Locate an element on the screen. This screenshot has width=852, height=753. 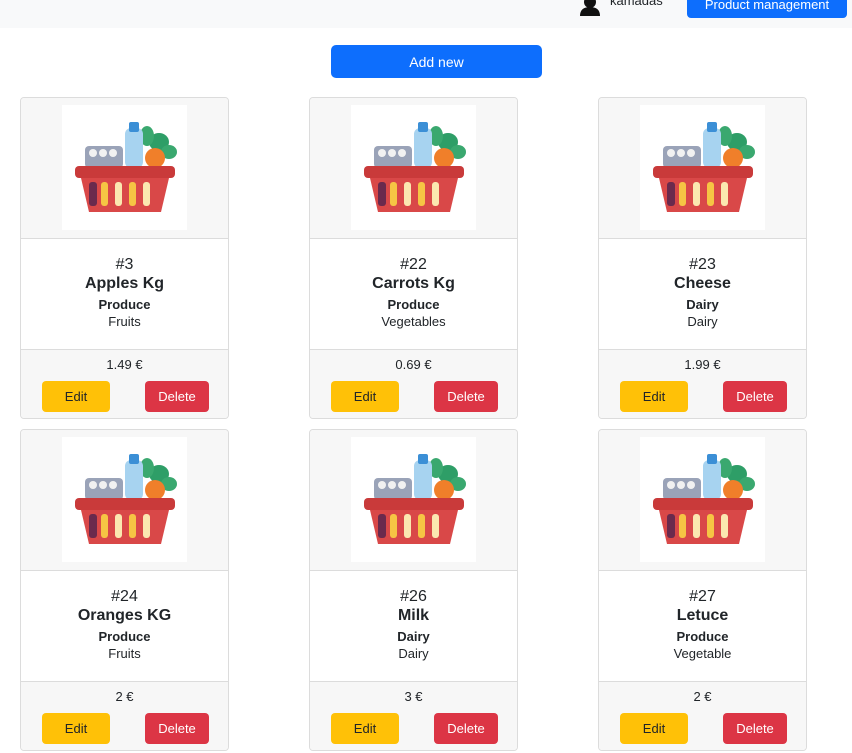
product-name: Apples Kg is located at coordinates (124, 283).